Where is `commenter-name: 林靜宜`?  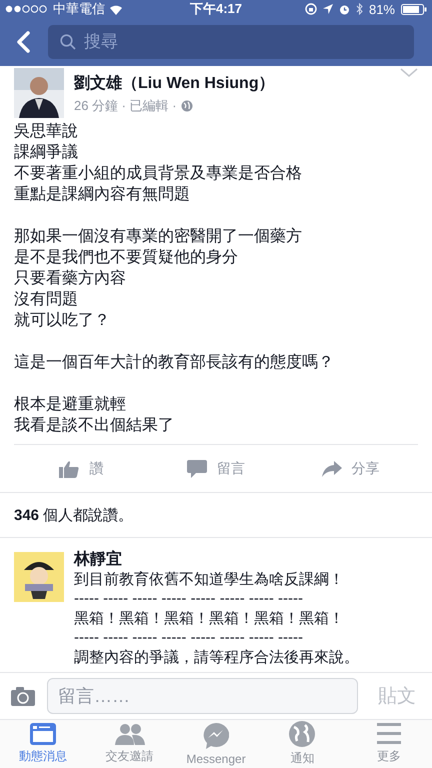
commenter-name: 林靜宜 is located at coordinates (216, 560).